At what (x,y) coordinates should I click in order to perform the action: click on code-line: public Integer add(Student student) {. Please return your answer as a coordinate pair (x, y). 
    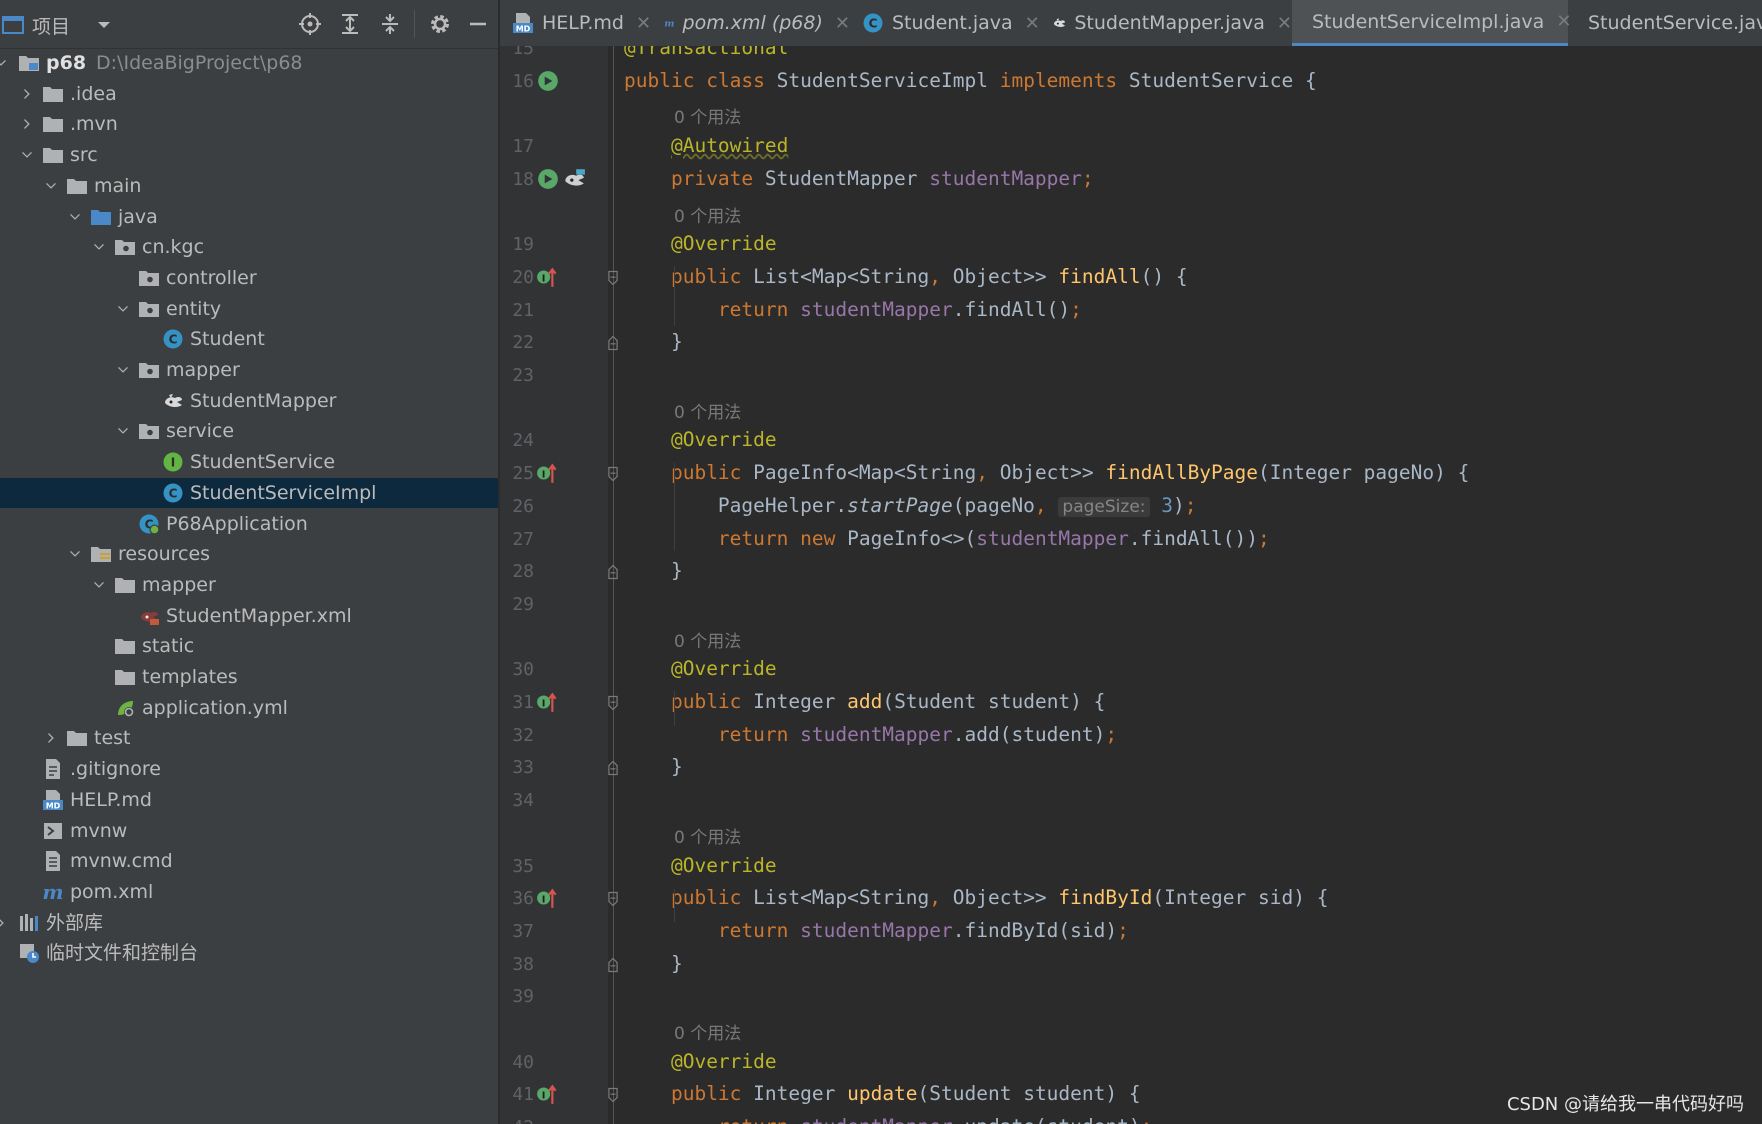
    Looking at the image, I should click on (864, 701).